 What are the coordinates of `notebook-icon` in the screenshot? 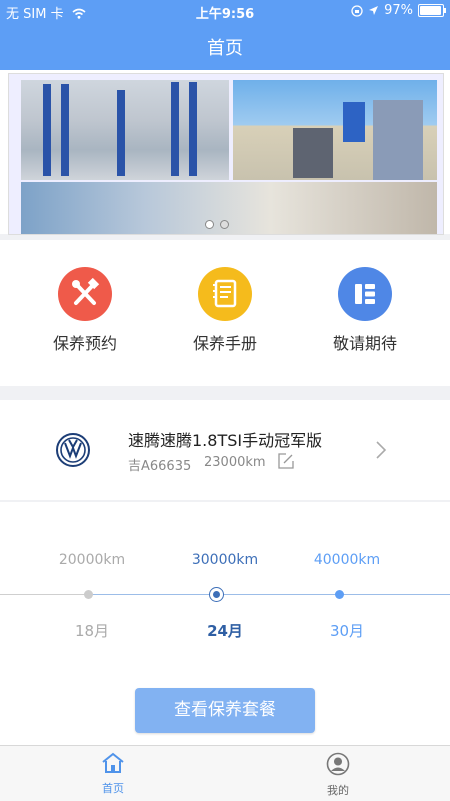 It's located at (225, 294).